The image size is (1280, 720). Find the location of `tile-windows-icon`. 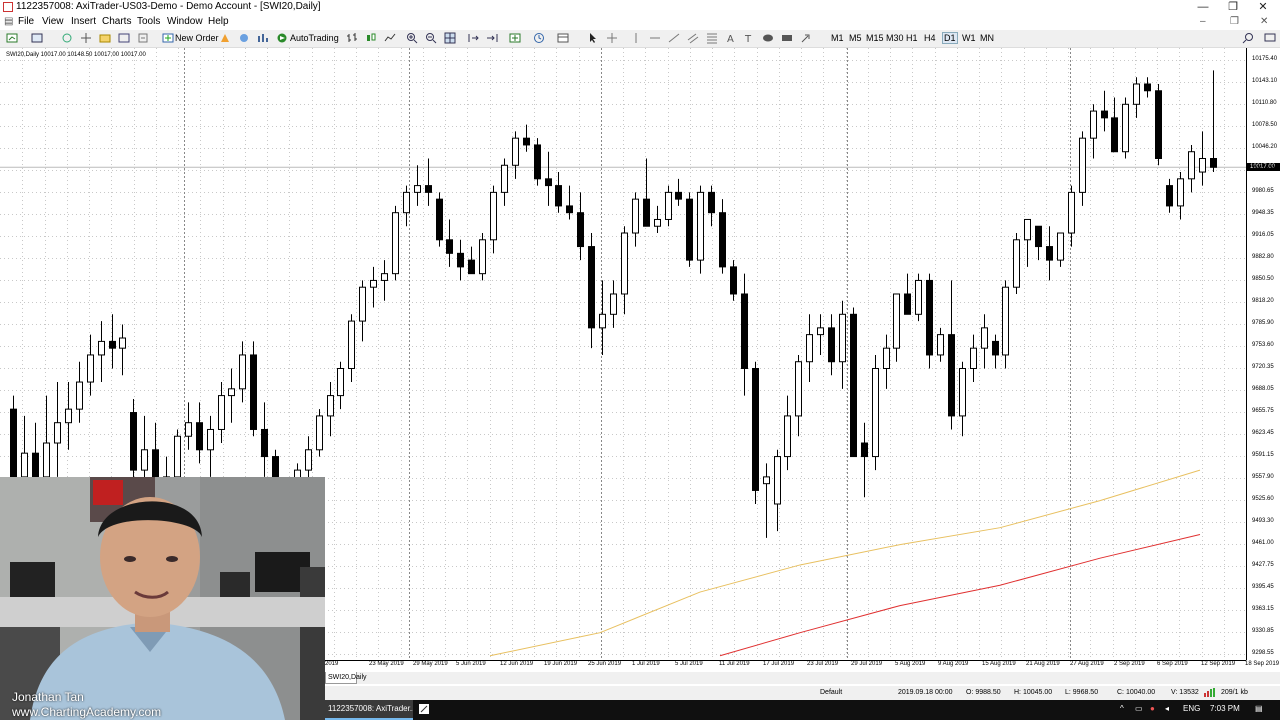

tile-windows-icon is located at coordinates (450, 38).